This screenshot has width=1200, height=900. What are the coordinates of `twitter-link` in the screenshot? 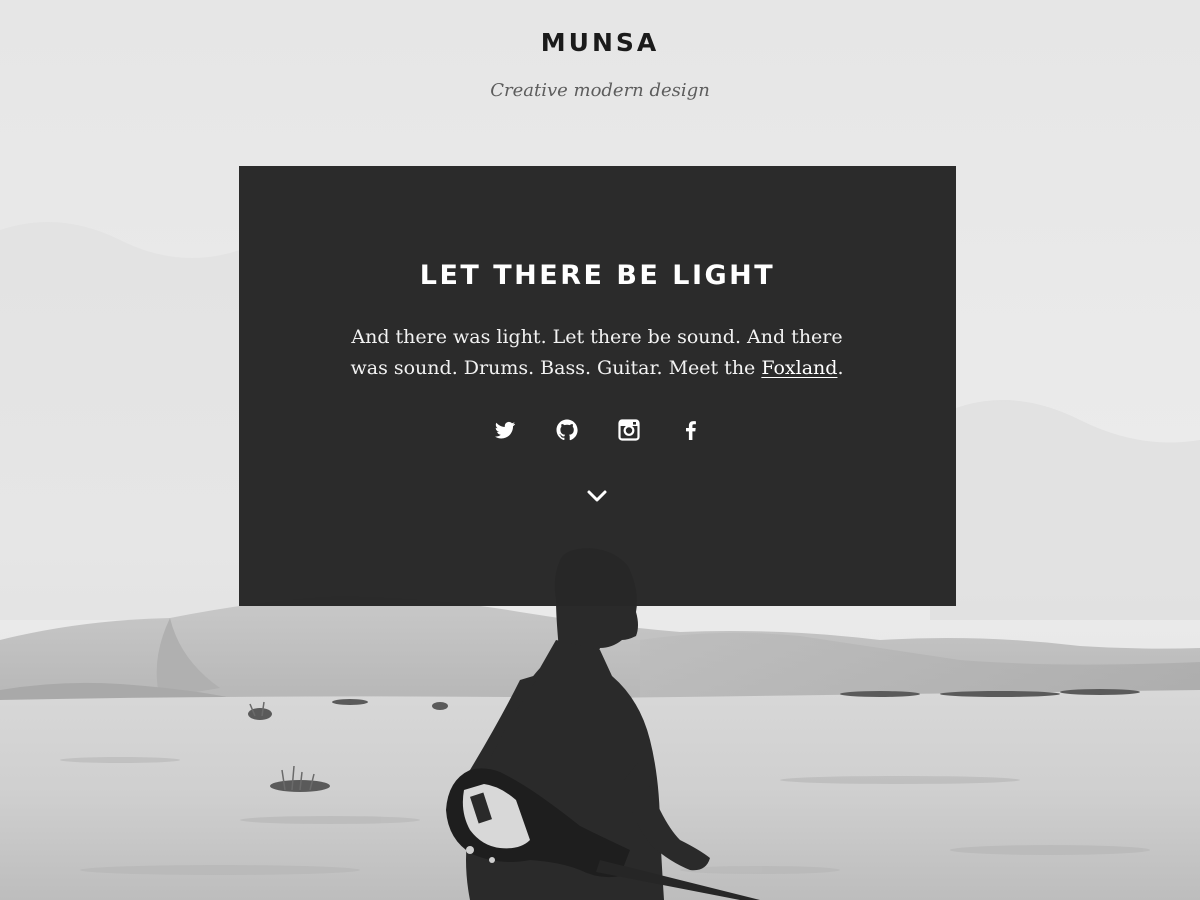 It's located at (505, 430).